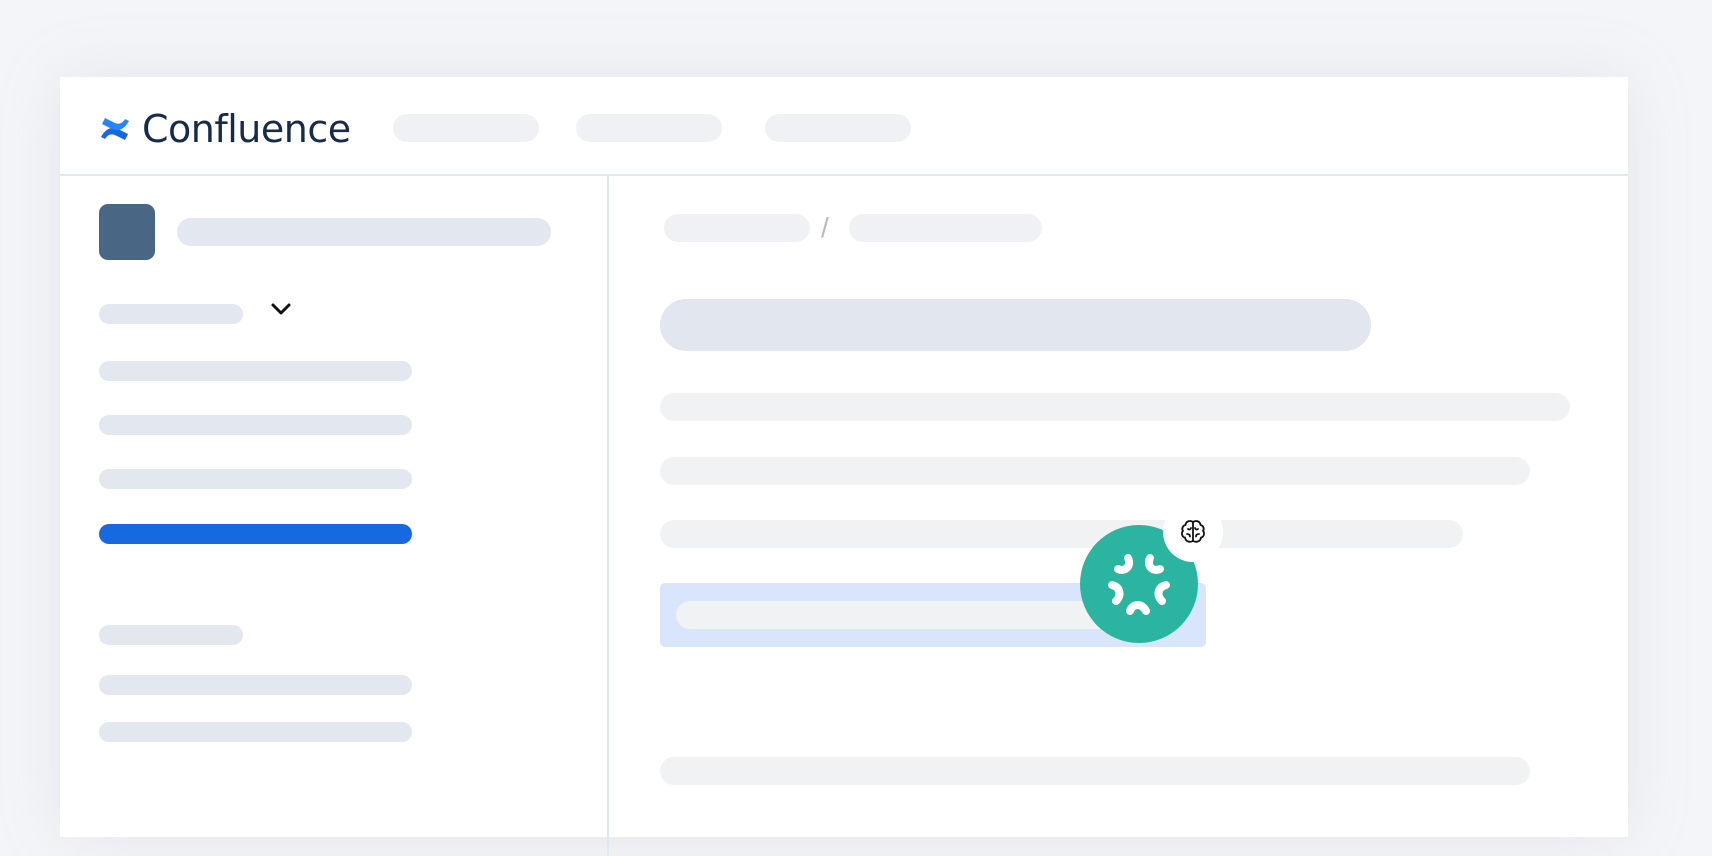 This screenshot has width=1712, height=856. I want to click on chevron-down-icon, so click(281, 309).